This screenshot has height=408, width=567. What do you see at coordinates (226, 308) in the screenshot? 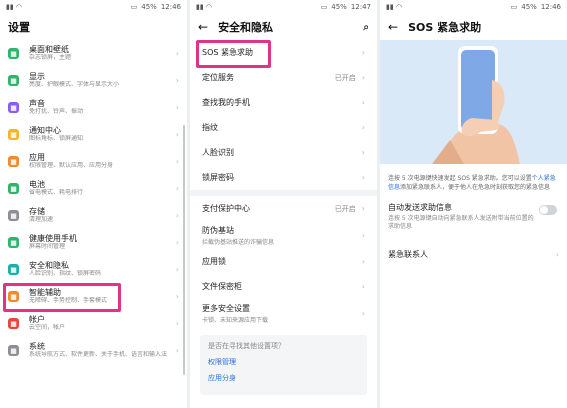
I see `security-item-label: 更多安全设置` at bounding box center [226, 308].